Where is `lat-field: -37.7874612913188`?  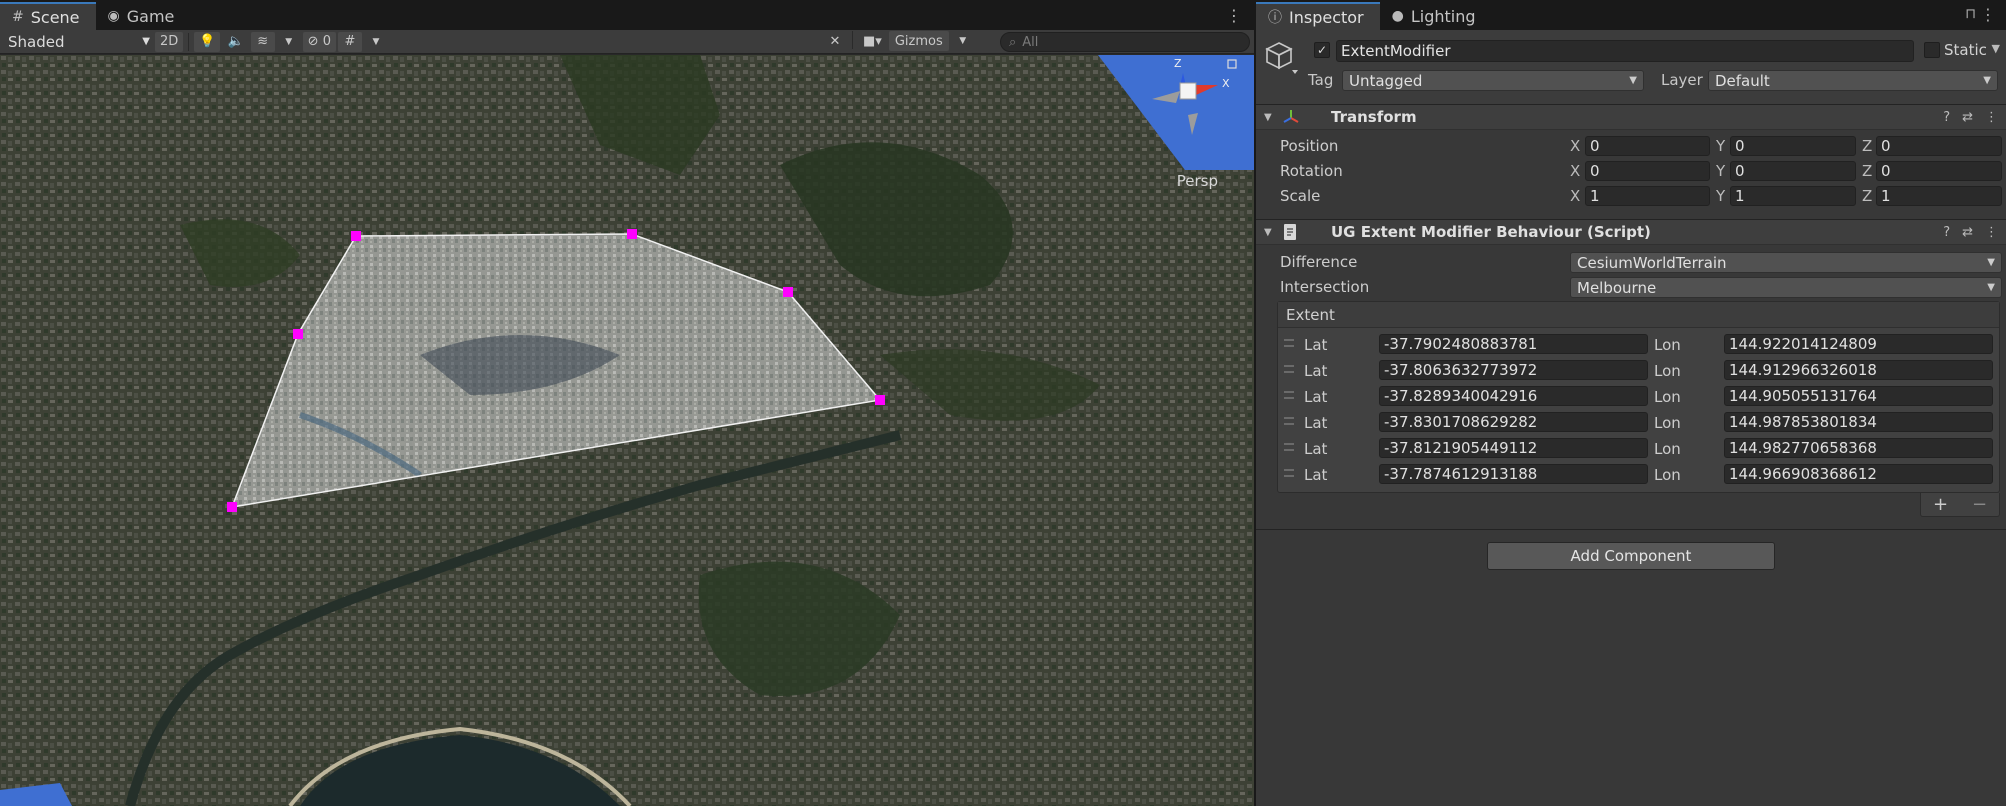 lat-field: -37.7874612913188 is located at coordinates (1513, 474).